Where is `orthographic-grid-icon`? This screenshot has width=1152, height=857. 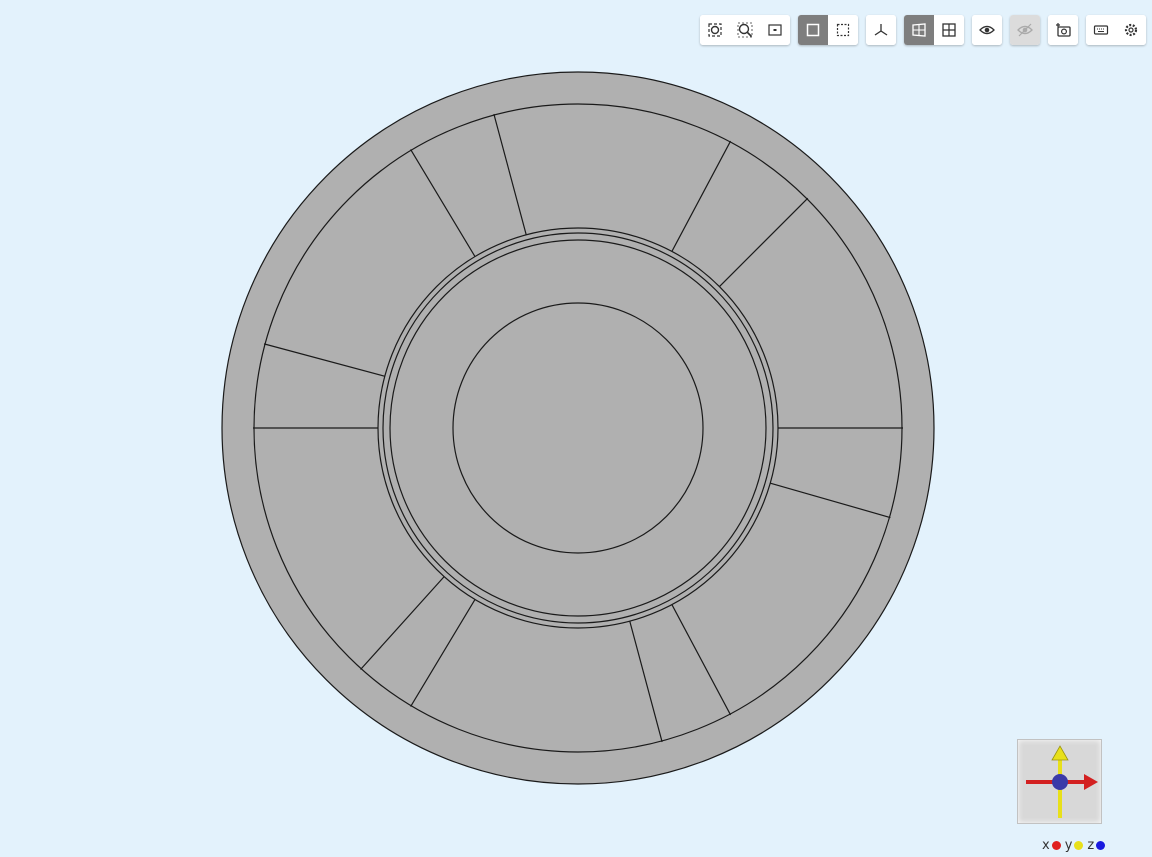
orthographic-grid-icon is located at coordinates (949, 29).